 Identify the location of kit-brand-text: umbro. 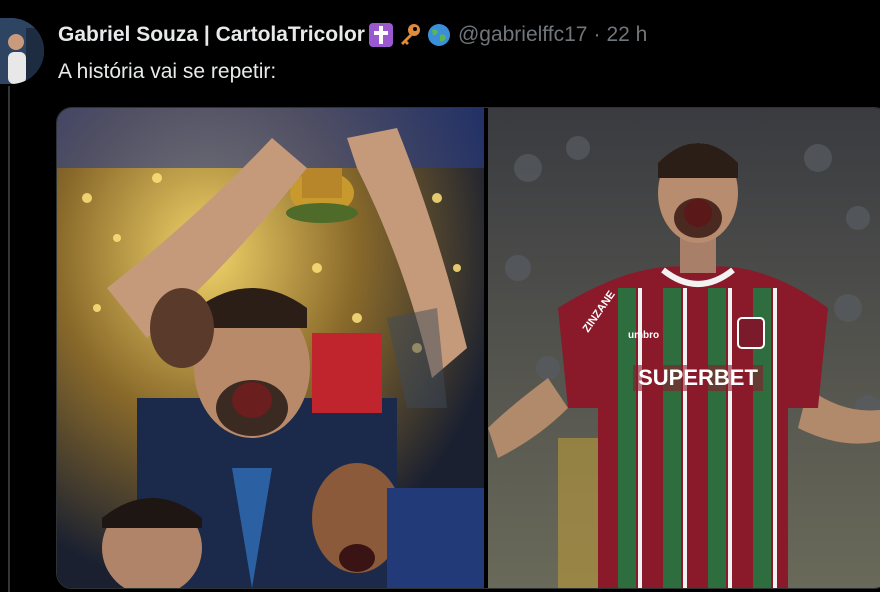
(643, 335).